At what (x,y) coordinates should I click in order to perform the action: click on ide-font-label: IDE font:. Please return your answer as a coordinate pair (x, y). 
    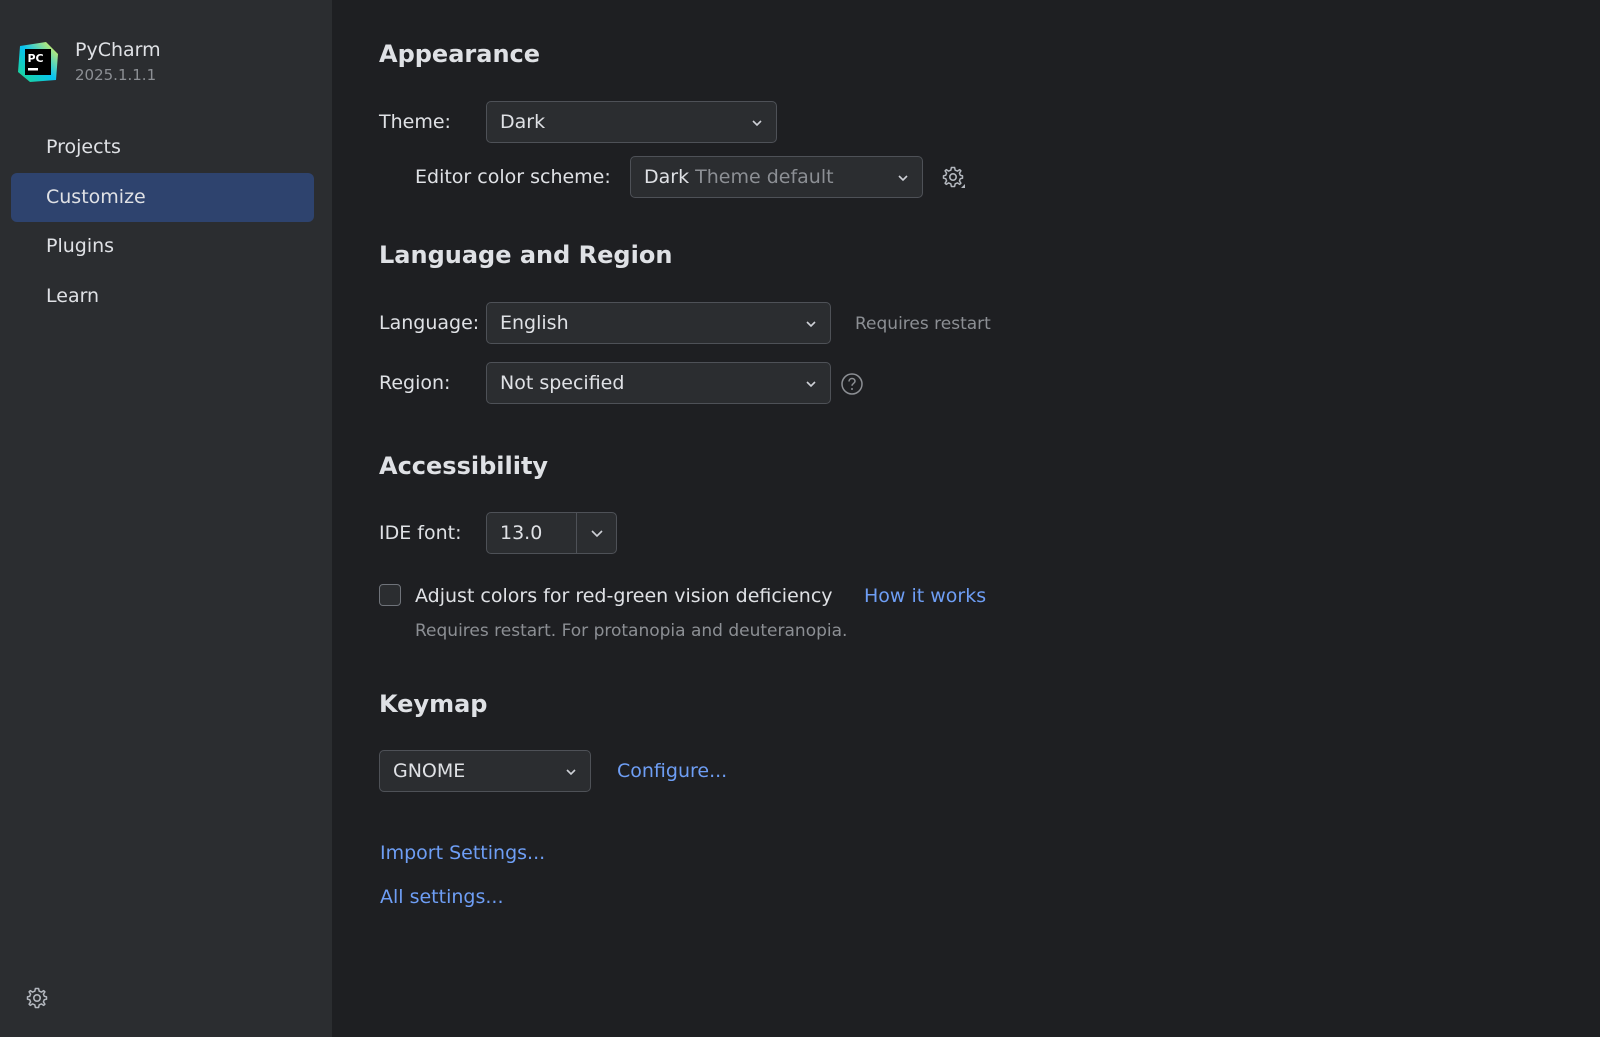
    Looking at the image, I should click on (420, 533).